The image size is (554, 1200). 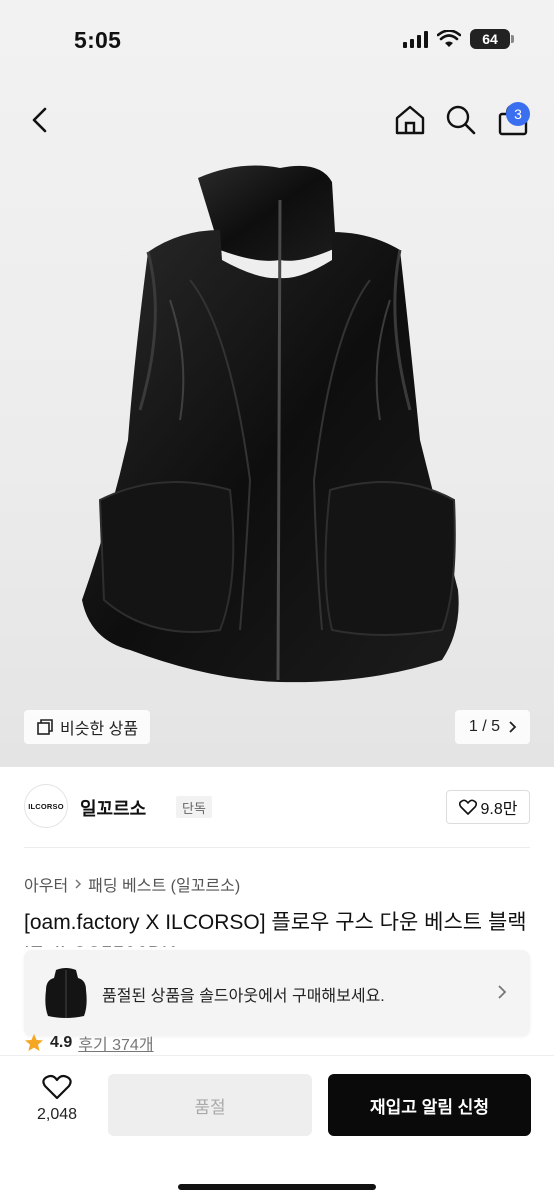 What do you see at coordinates (115, 1043) in the screenshot?
I see `review-link: 후기 374개` at bounding box center [115, 1043].